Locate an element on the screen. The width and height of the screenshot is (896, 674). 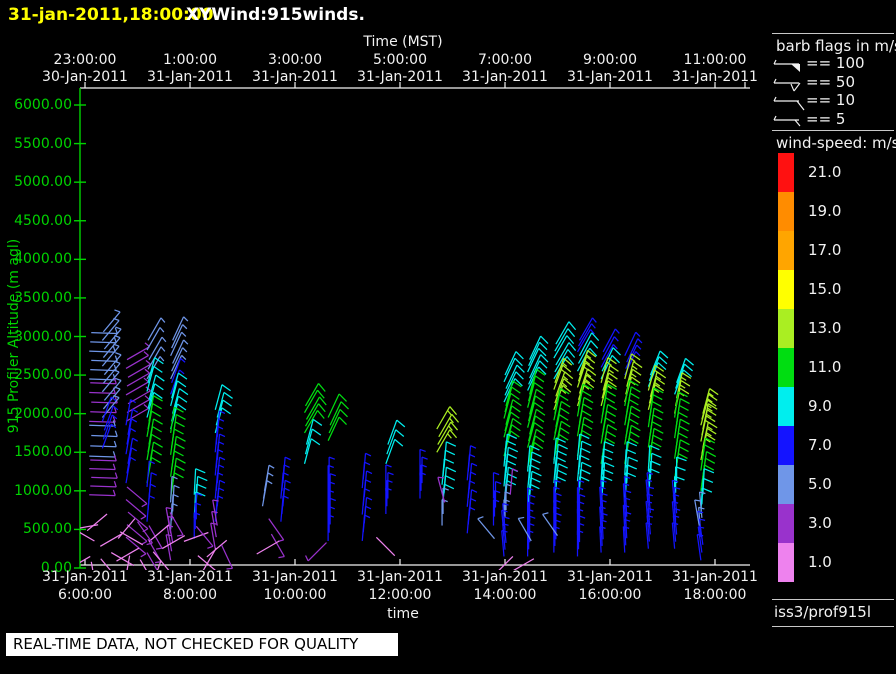
datetime-stamp: 31-jan-2011,18:00:00 is located at coordinates (111, 15).